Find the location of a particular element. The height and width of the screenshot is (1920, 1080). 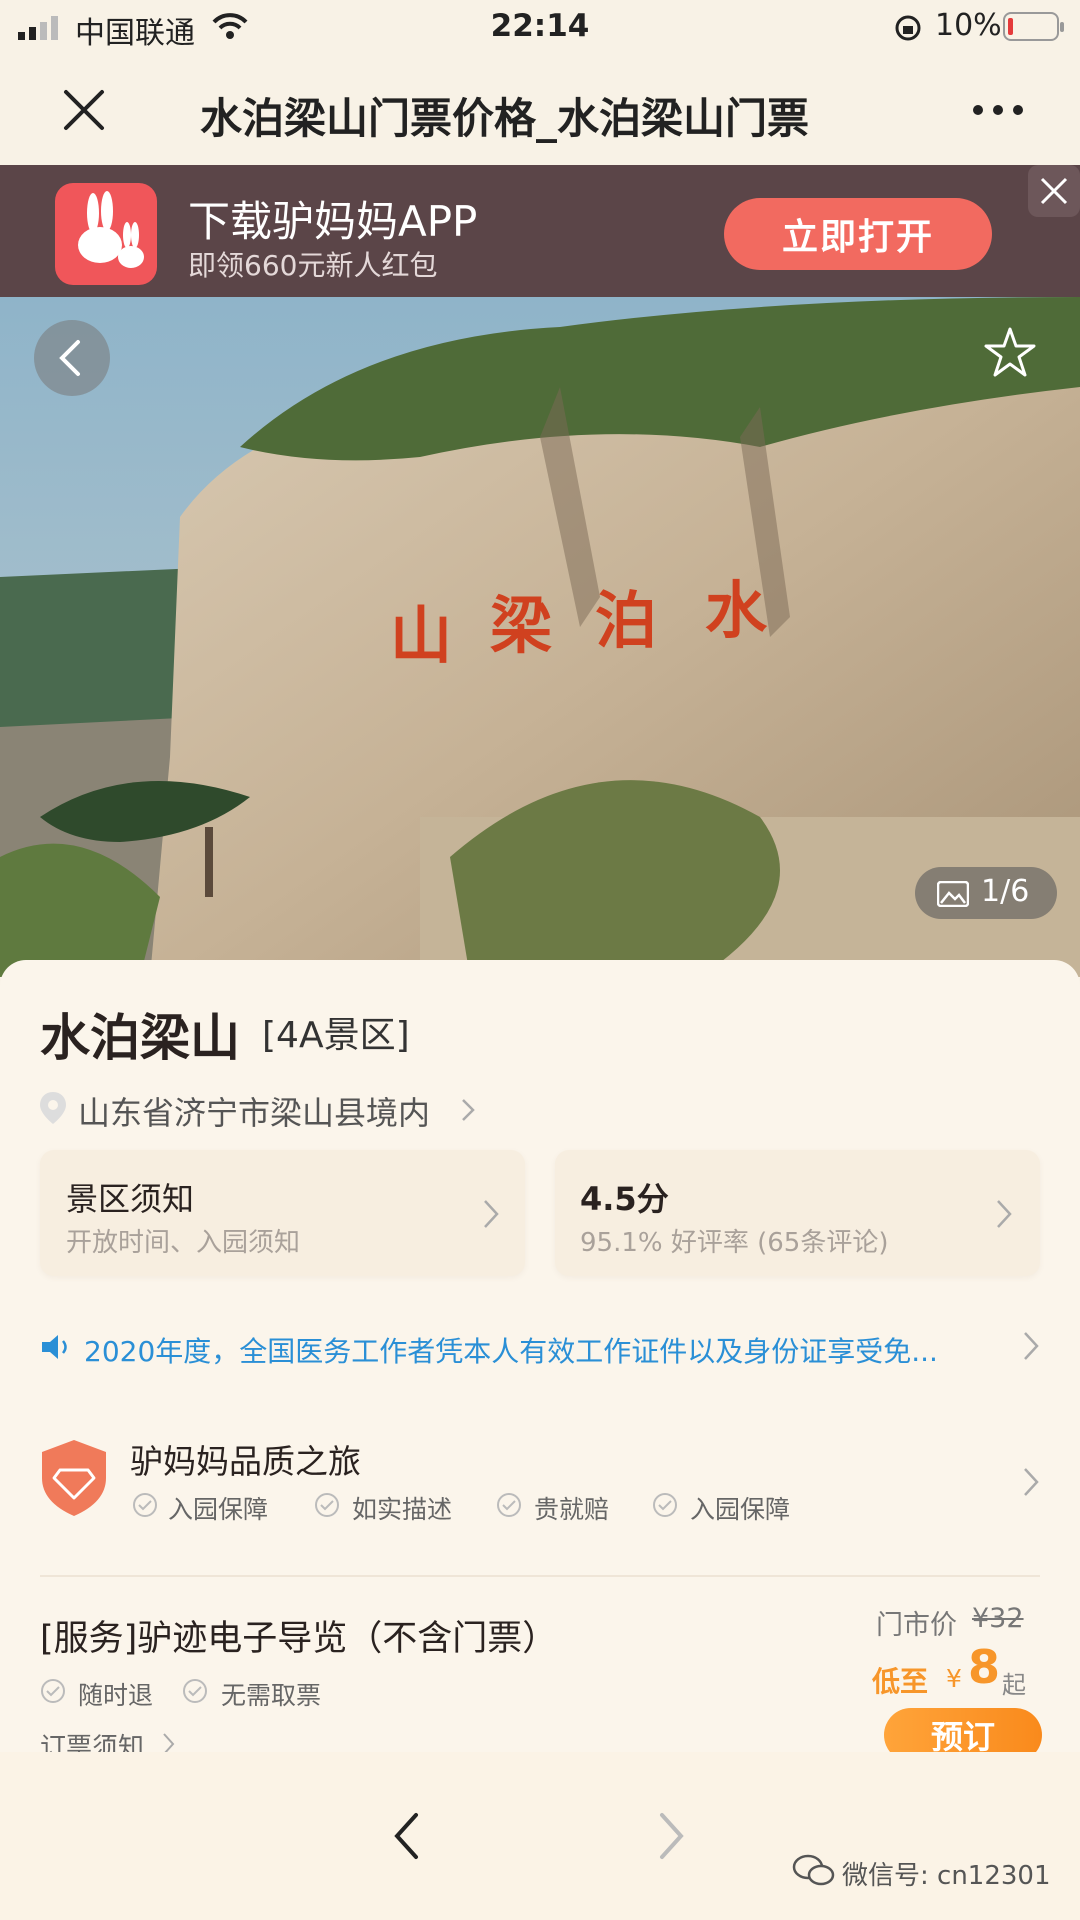

product-title: [服务]驴迹电子导览（不含门票） is located at coordinates (298, 1635).